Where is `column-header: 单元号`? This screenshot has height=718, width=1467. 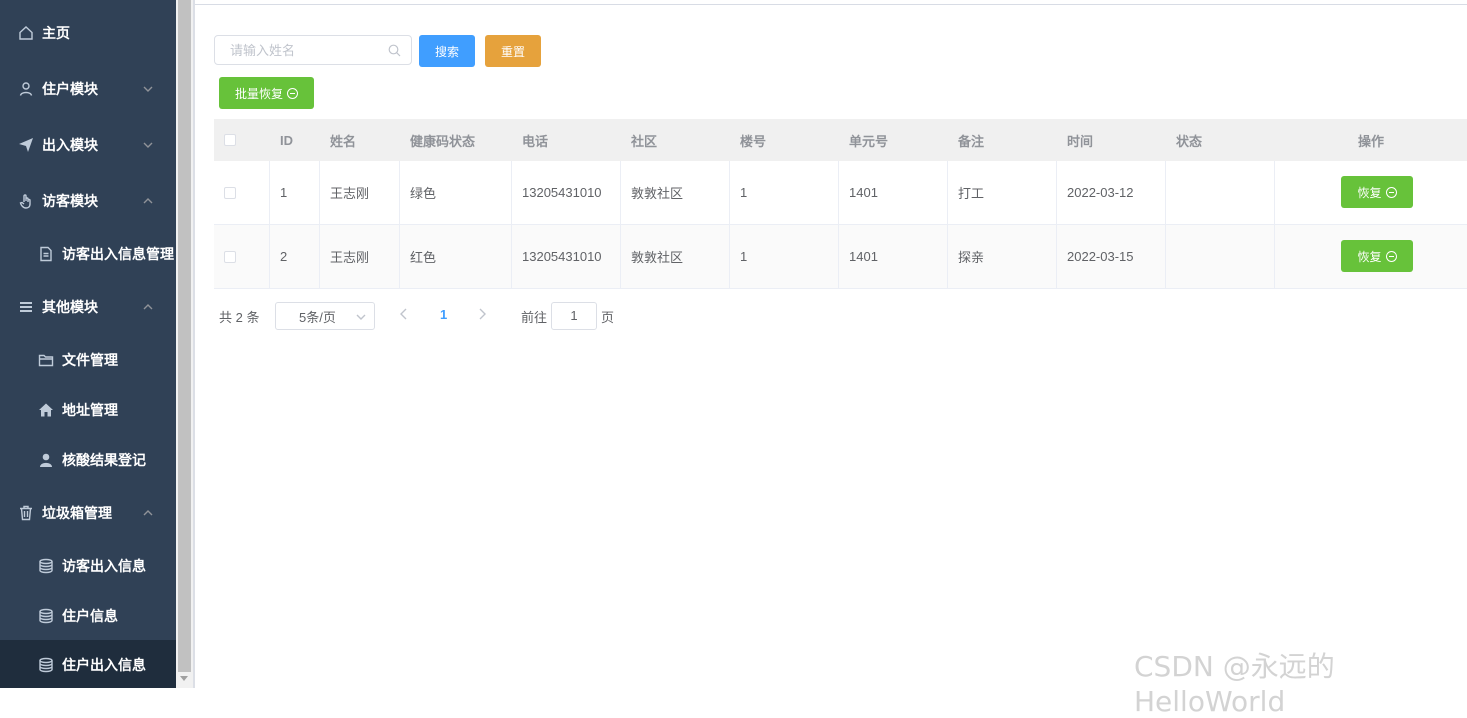
column-header: 单元号 is located at coordinates (869, 141).